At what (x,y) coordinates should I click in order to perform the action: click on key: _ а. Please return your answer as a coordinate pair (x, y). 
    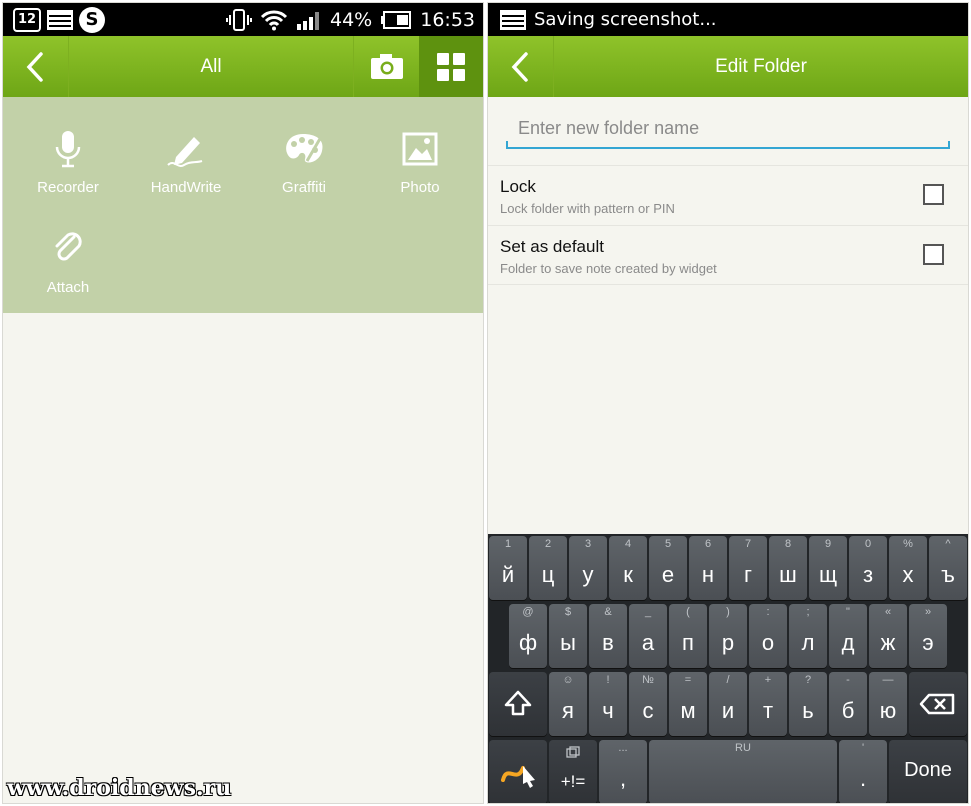
    Looking at the image, I should click on (648, 636).